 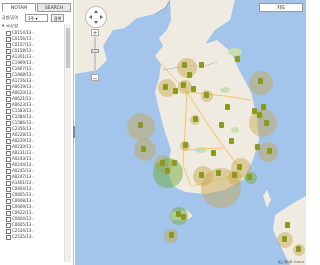 I want to click on tab-notam: NOTAM, so click(x=19, y=7).